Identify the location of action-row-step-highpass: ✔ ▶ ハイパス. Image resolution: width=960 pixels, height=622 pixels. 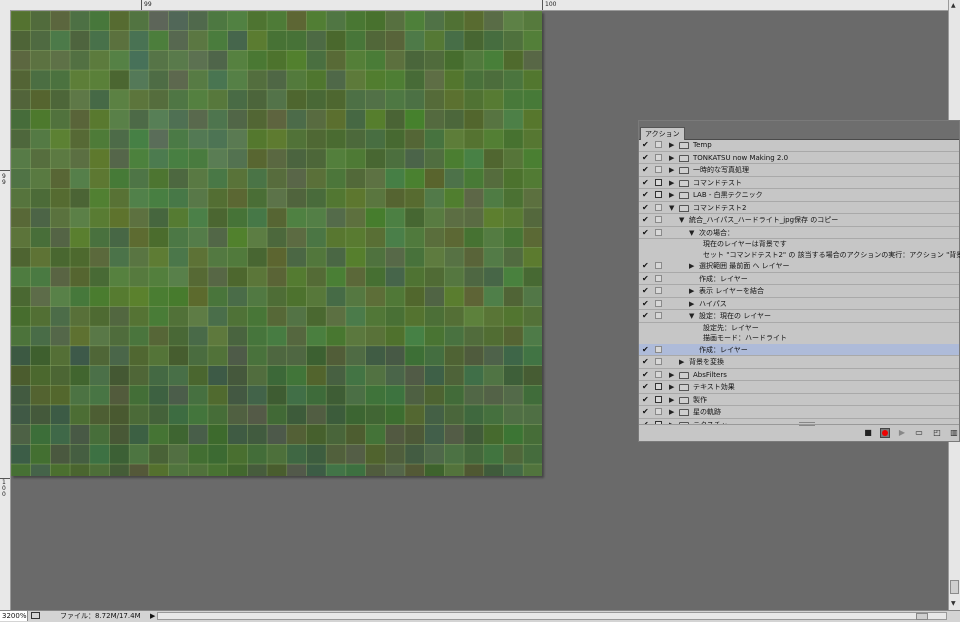
(799, 304).